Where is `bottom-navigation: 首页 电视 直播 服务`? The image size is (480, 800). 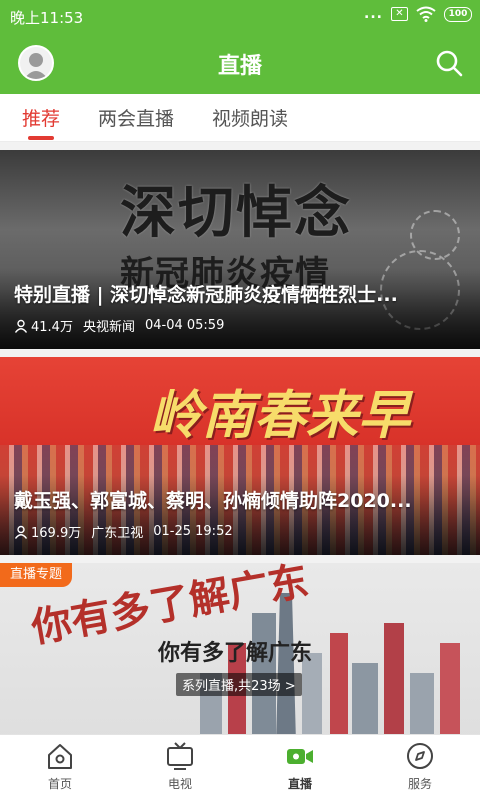
bottom-navigation: 首页 电视 直播 服务 is located at coordinates (240, 767).